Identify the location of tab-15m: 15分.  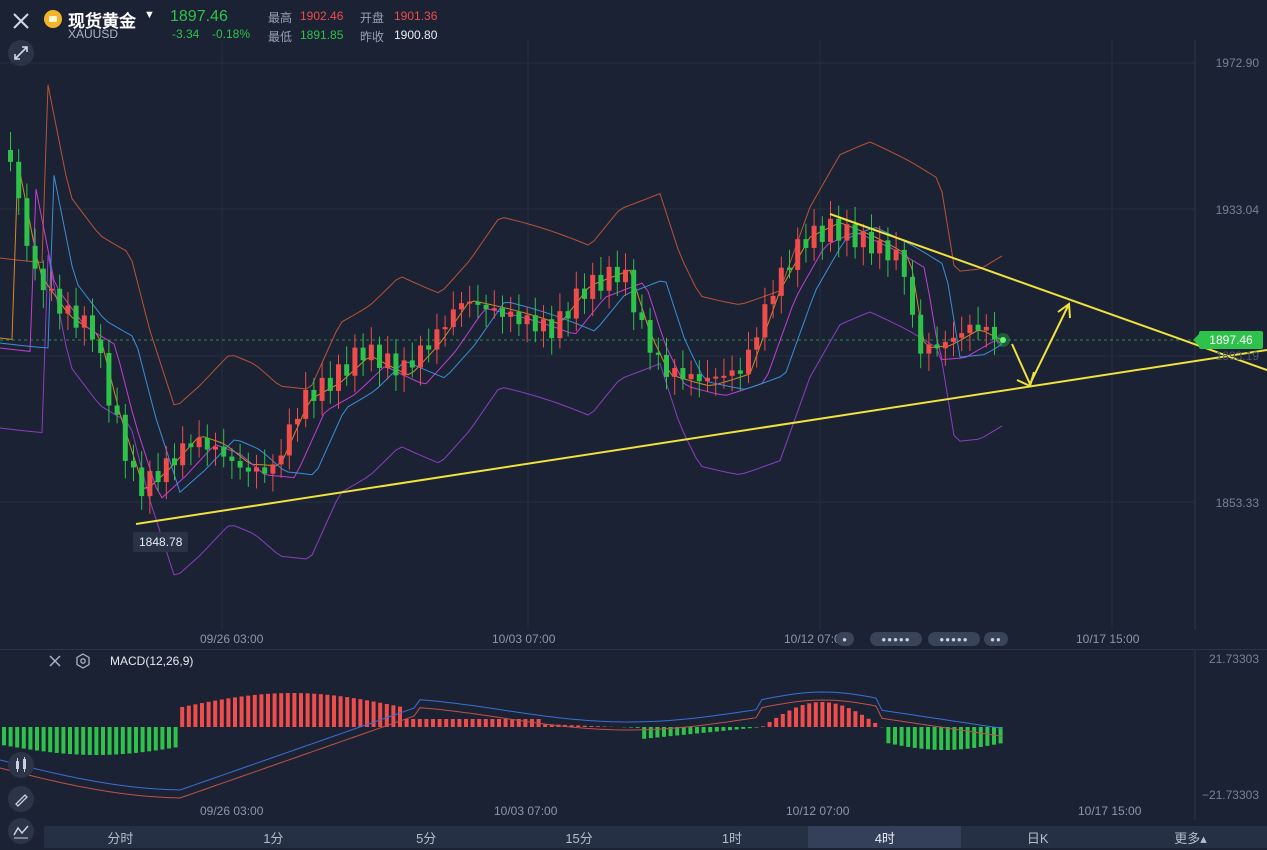
(579, 837).